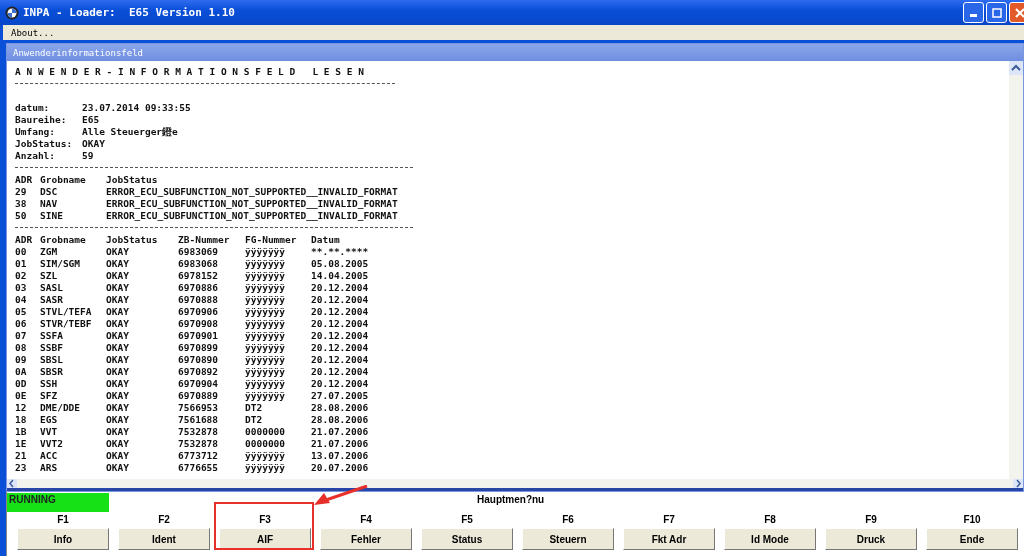  What do you see at coordinates (340, 456) in the screenshot?
I see `table-cell-text: 13.07.2006` at bounding box center [340, 456].